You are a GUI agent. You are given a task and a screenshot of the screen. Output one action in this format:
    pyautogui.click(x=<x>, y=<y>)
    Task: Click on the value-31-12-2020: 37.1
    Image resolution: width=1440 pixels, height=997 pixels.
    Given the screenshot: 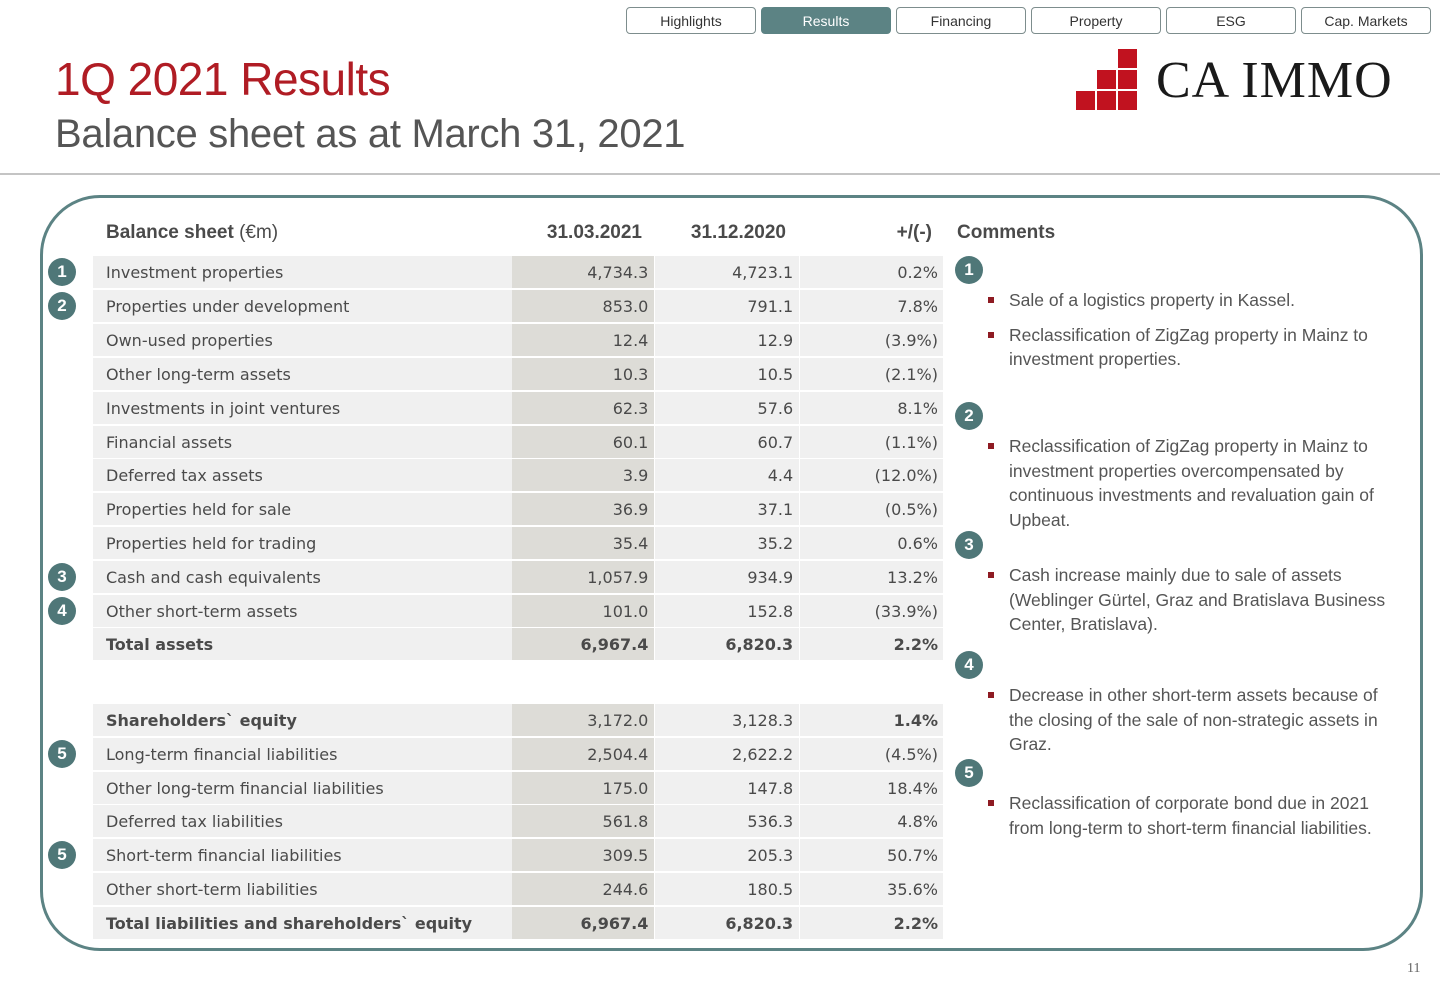 What is the action you would take?
    pyautogui.click(x=727, y=509)
    